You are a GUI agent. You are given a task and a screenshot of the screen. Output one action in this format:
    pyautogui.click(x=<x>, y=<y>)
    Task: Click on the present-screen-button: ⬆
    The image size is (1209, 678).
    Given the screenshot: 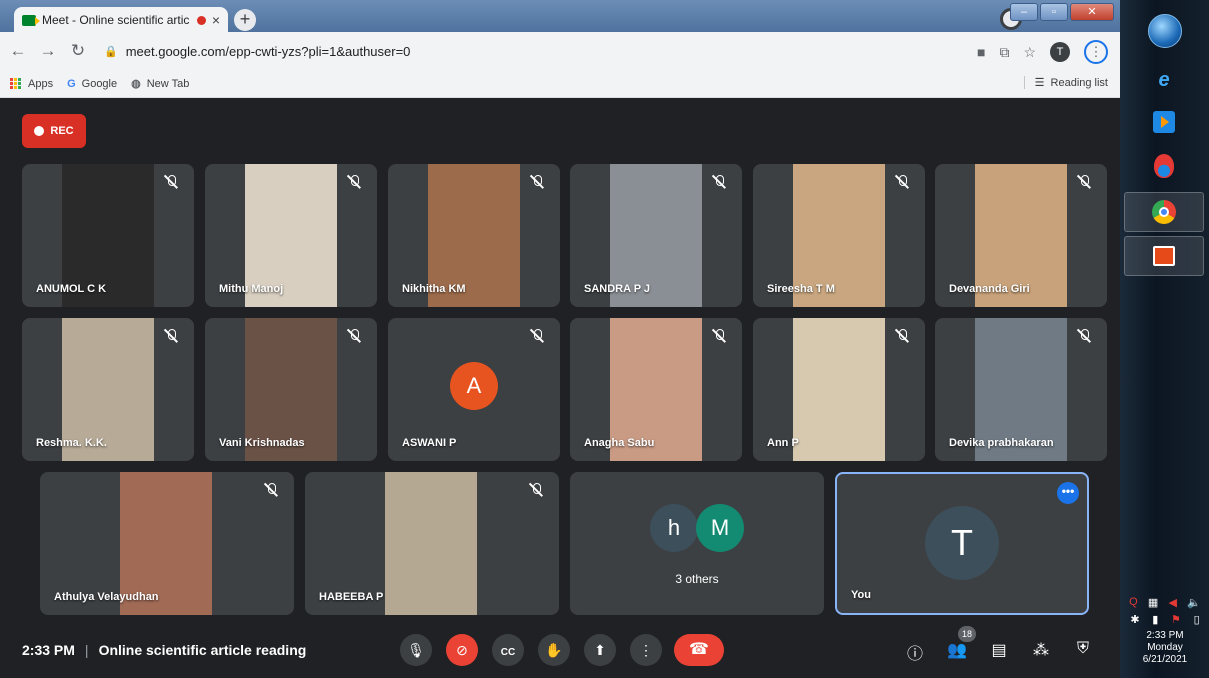 What is the action you would take?
    pyautogui.click(x=600, y=650)
    